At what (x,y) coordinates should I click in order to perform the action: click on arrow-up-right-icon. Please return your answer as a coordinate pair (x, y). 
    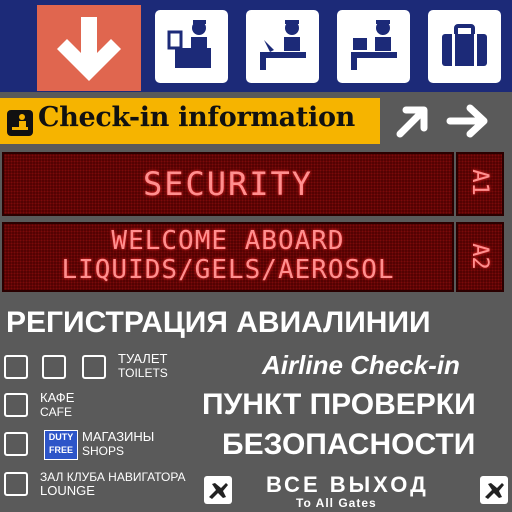
    Looking at the image, I should click on (412, 121).